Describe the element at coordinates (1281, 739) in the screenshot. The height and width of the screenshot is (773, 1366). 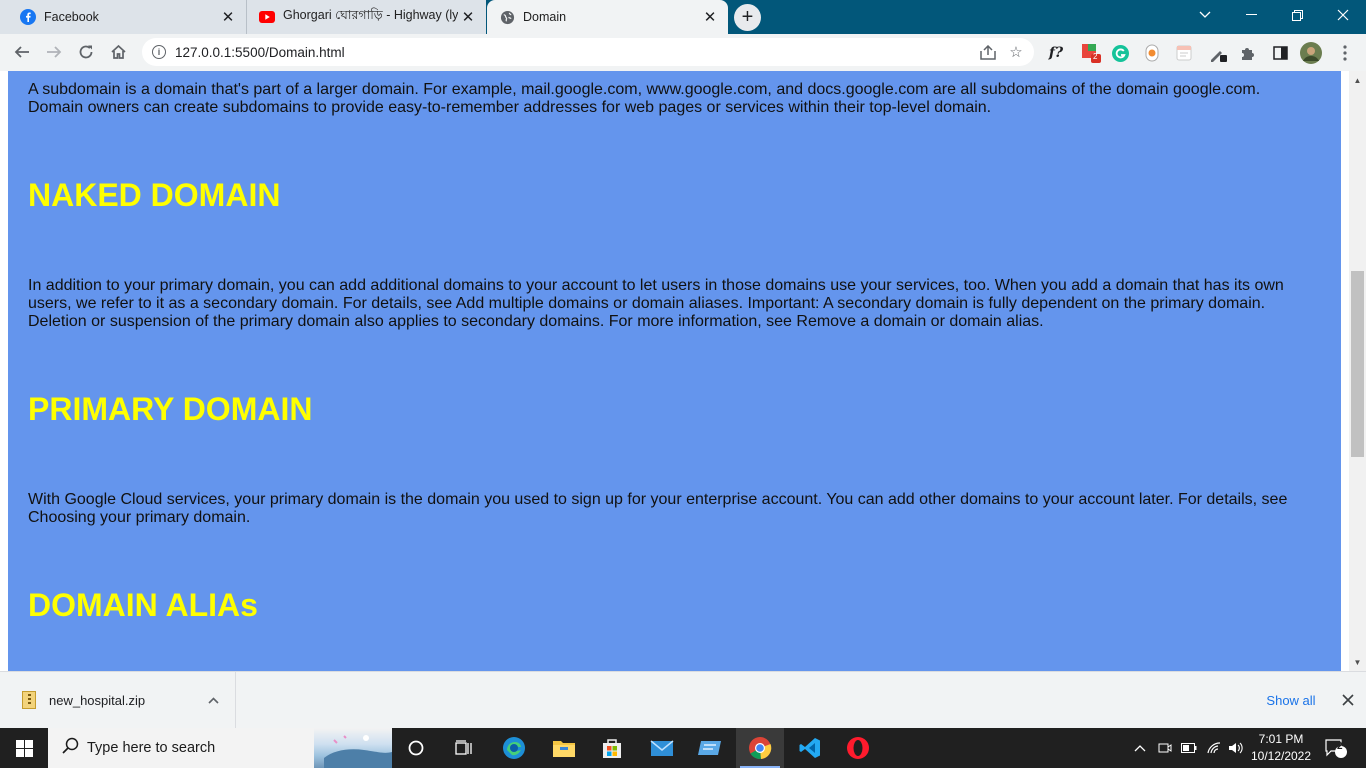
I see `clock-time: 7:01 PM` at that location.